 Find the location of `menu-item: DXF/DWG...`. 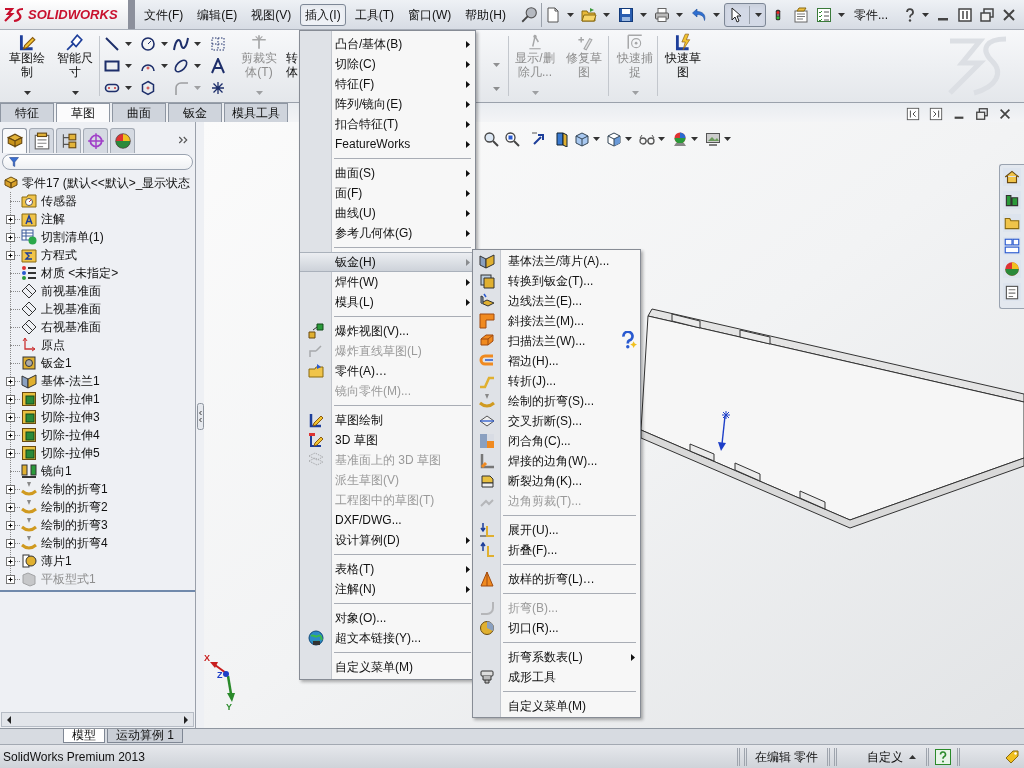

menu-item: DXF/DWG... is located at coordinates (387, 520).